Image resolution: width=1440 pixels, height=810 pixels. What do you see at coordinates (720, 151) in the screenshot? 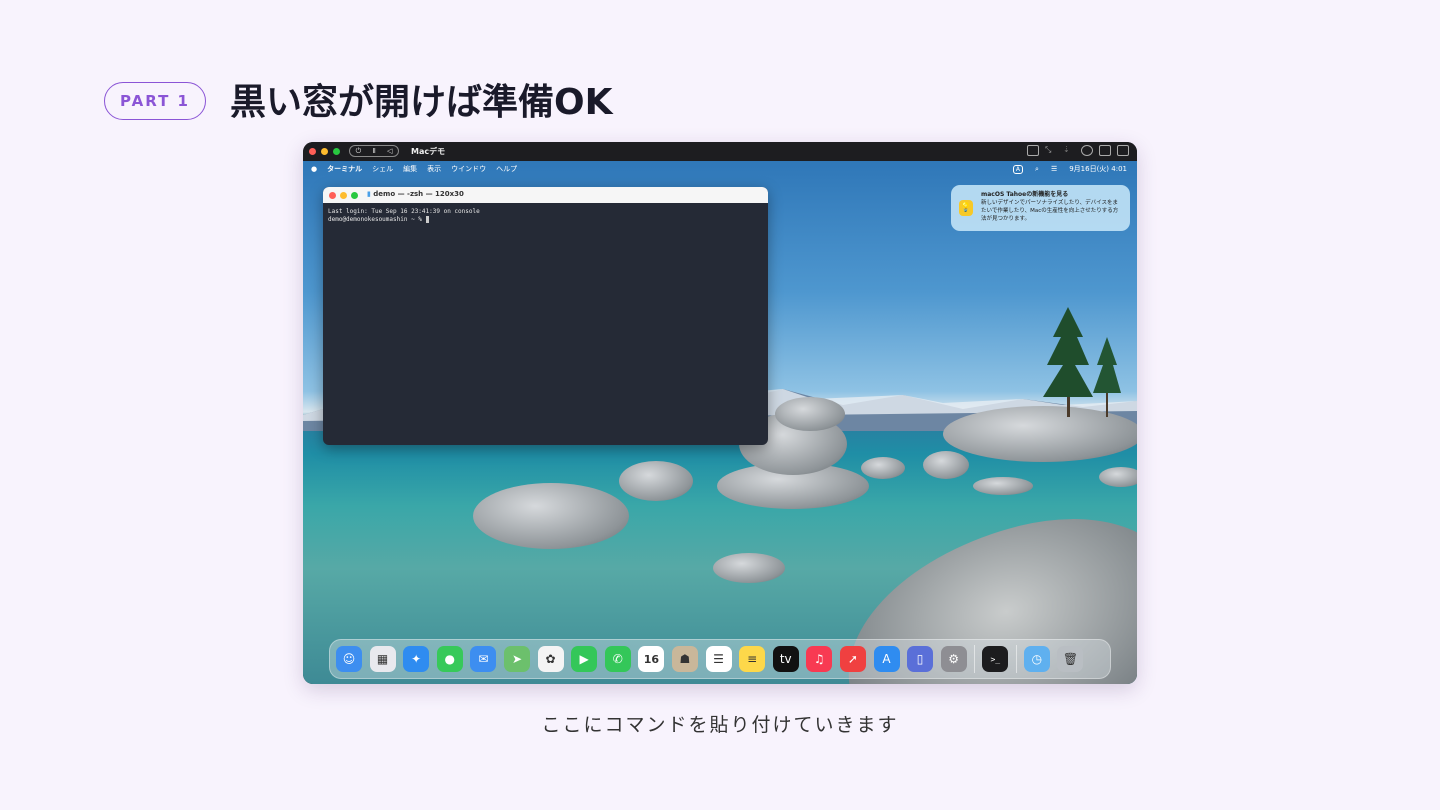
I see `vm-titlebar: ⏻ Ⅱ ◁ Macデモ ⤡ ⇣` at bounding box center [720, 151].